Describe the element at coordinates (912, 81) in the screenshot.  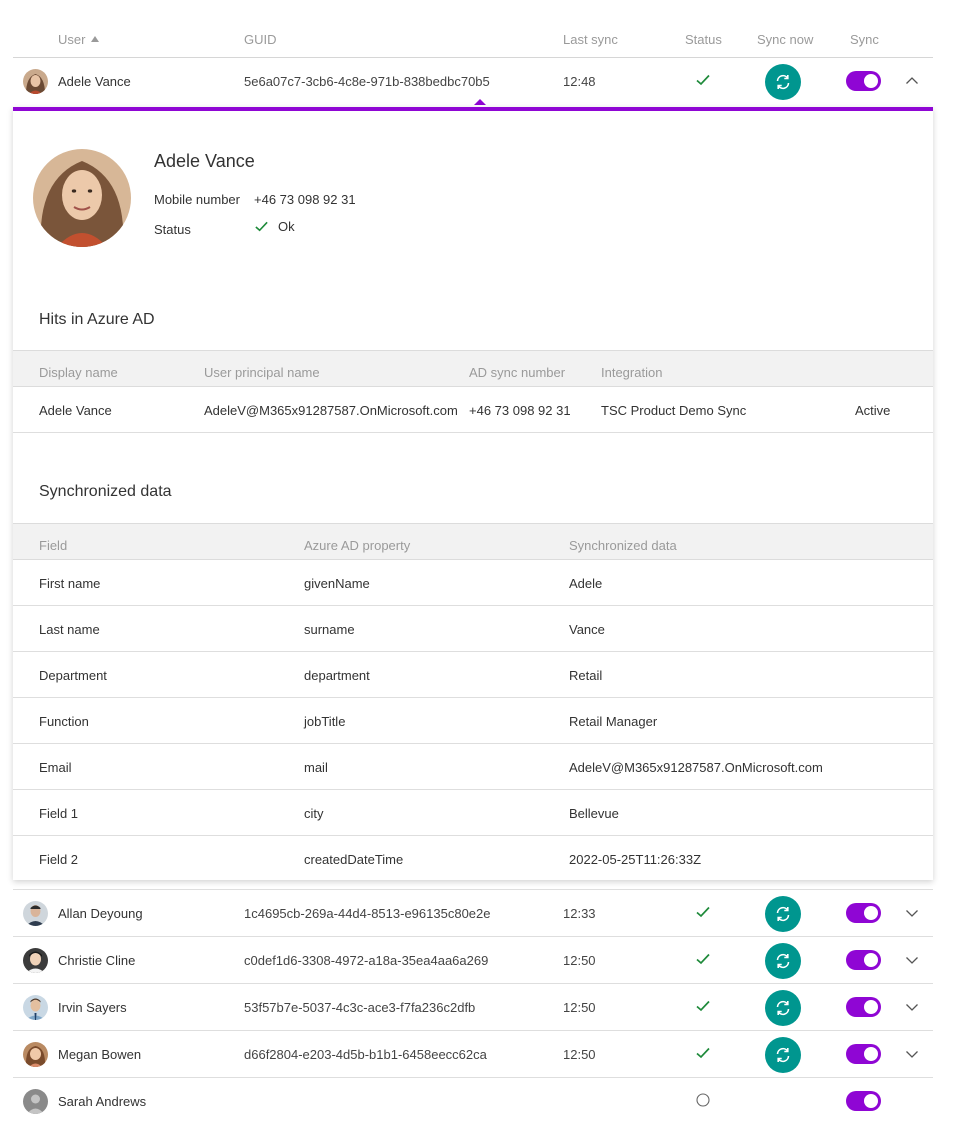
I see `chevron-up-icon` at that location.